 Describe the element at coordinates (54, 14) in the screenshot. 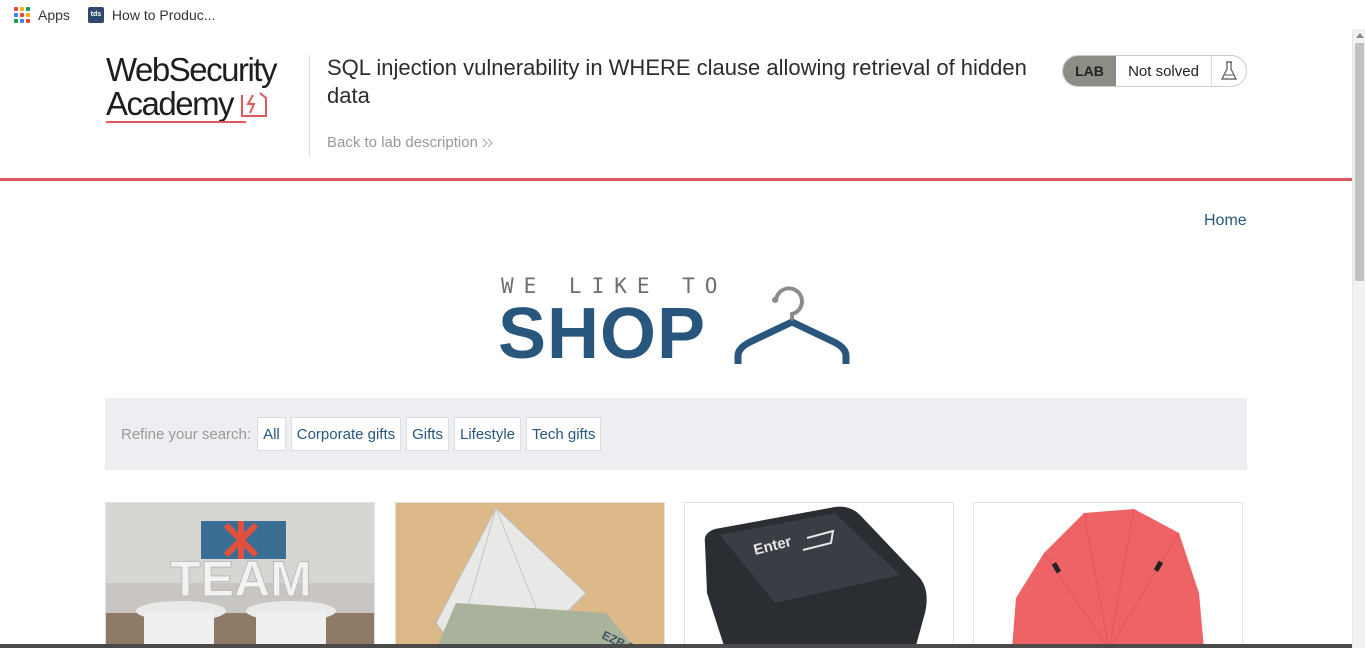

I see `bookmark-apps-label: Apps` at that location.